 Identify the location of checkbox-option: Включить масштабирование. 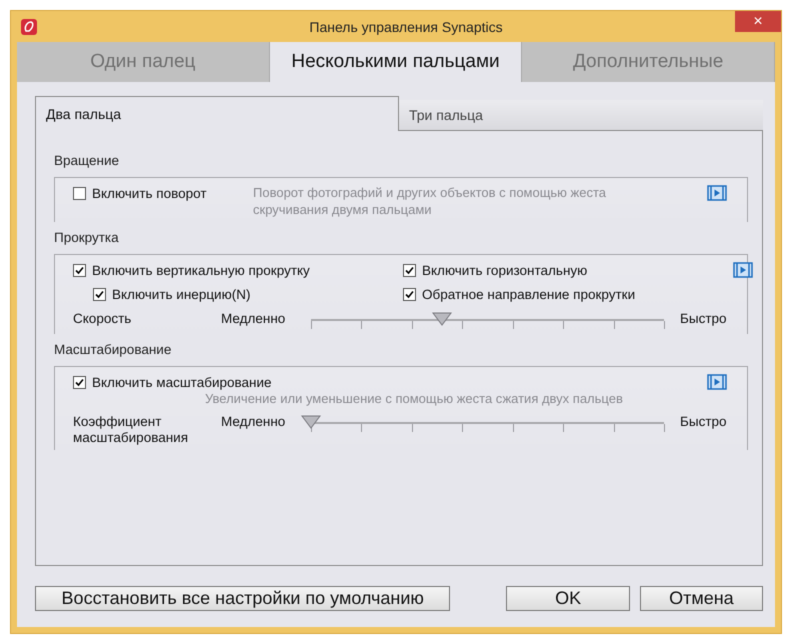
(172, 382).